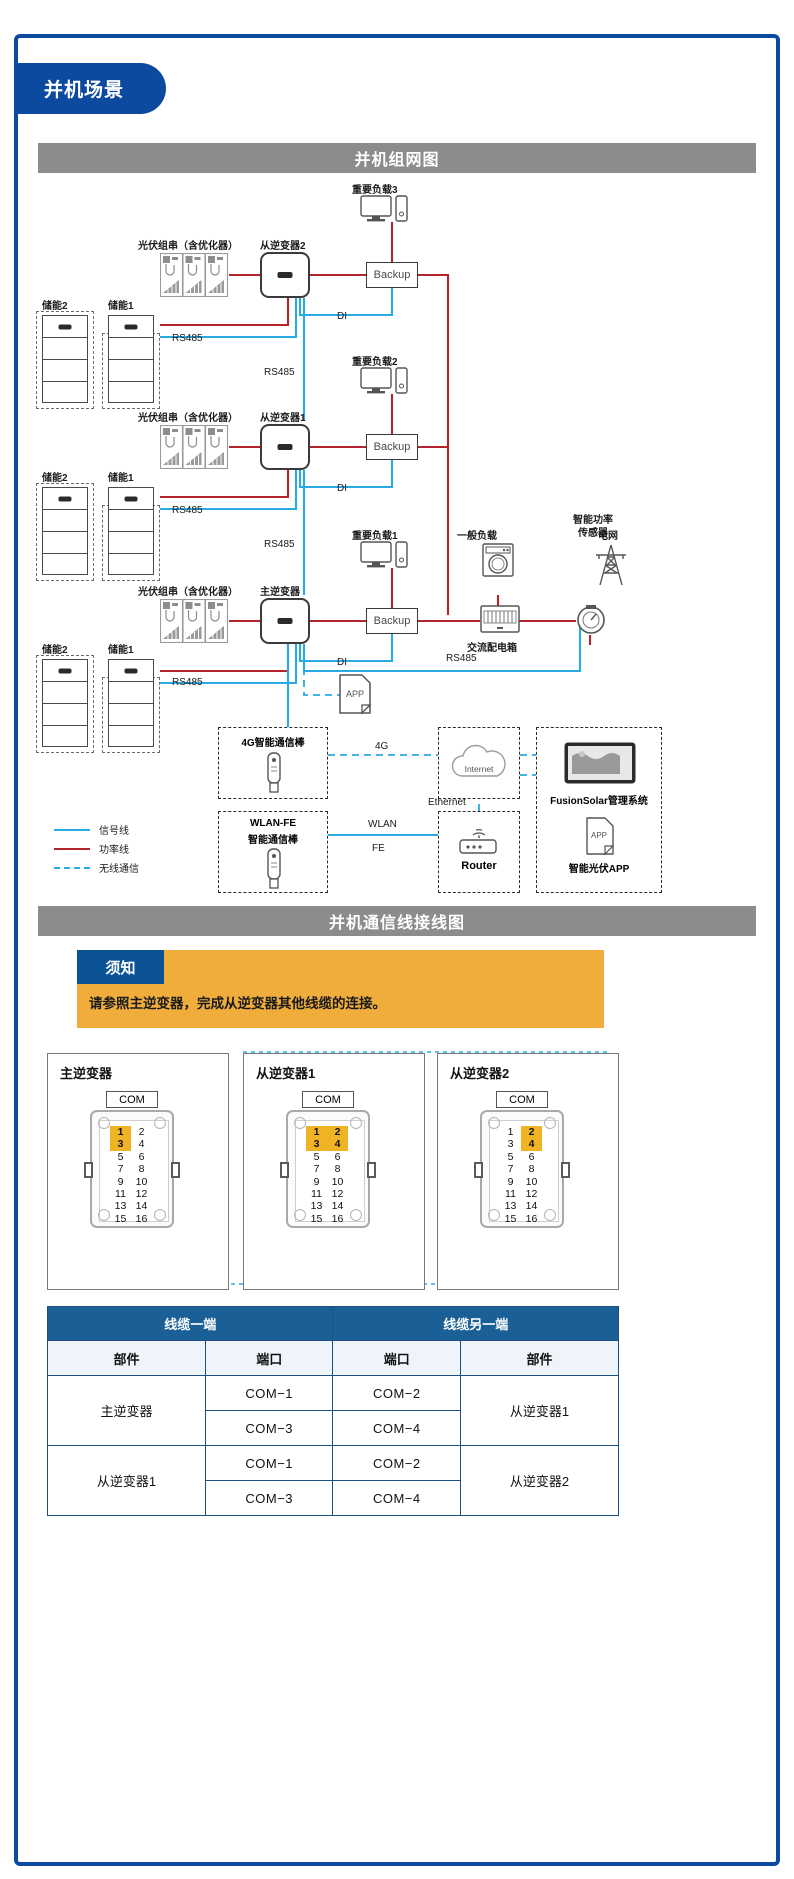  Describe the element at coordinates (477, 536) in the screenshot. I see `general-load-label: 一般负载` at that location.